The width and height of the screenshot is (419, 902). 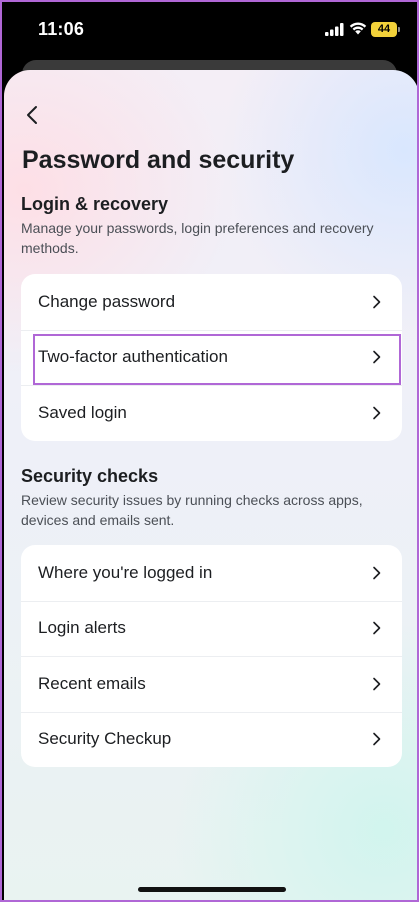 I want to click on row-change-password: Change password, so click(x=211, y=302).